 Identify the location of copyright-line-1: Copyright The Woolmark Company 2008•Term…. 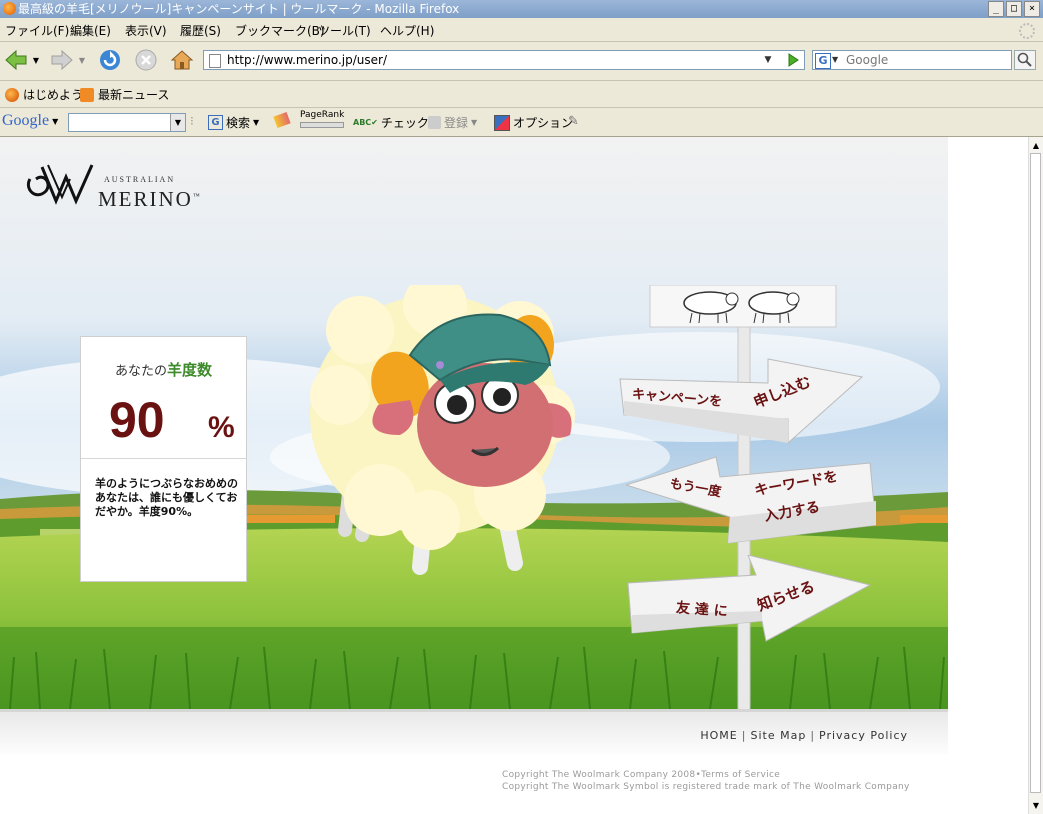
(641, 775).